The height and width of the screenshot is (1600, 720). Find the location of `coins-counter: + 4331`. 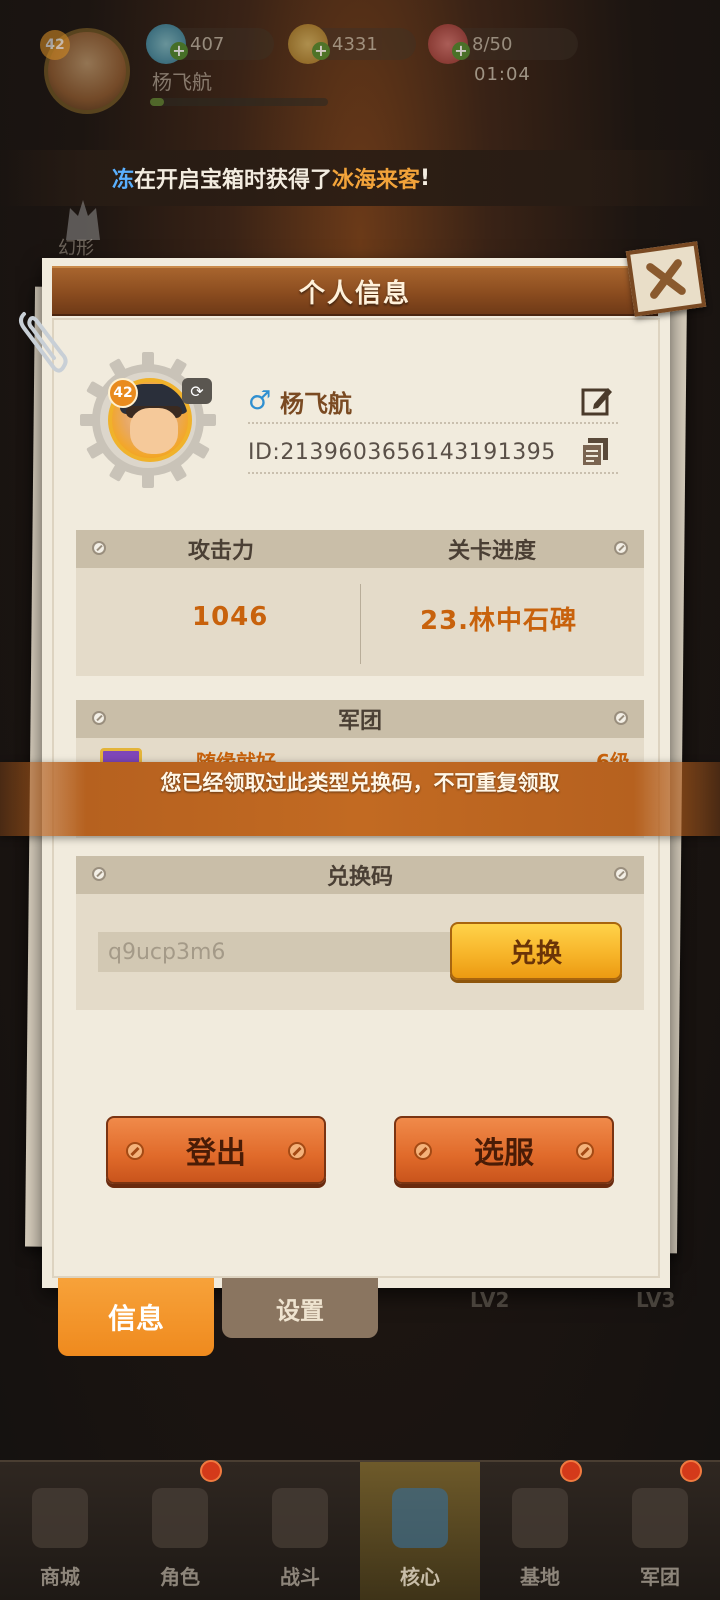

coins-counter: + 4331 is located at coordinates (352, 44).